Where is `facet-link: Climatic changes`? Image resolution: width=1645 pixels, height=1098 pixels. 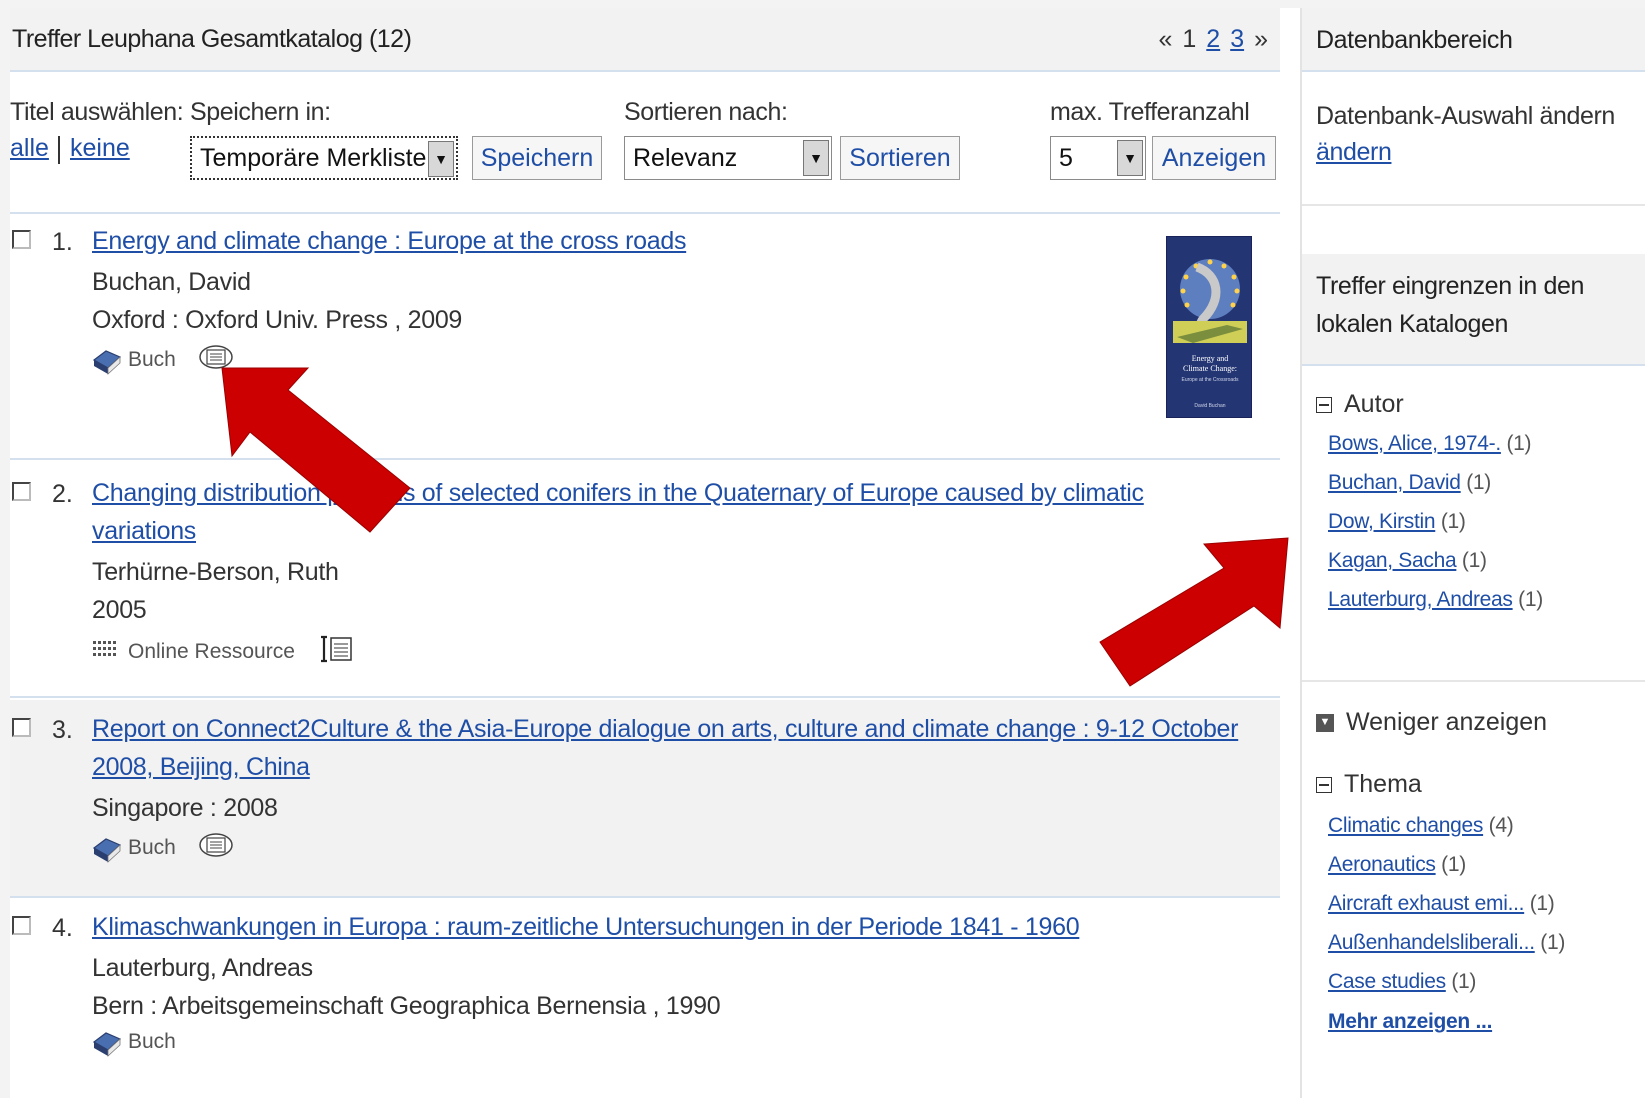 facet-link: Climatic changes is located at coordinates (1405, 825).